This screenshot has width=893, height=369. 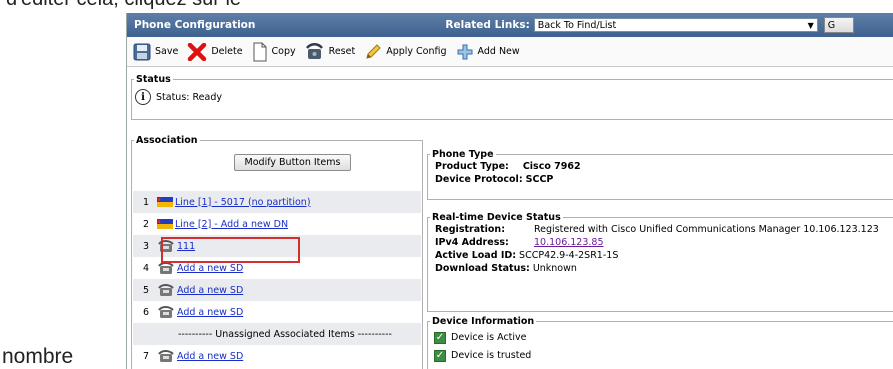 I want to click on save-button: Save, so click(x=155, y=52).